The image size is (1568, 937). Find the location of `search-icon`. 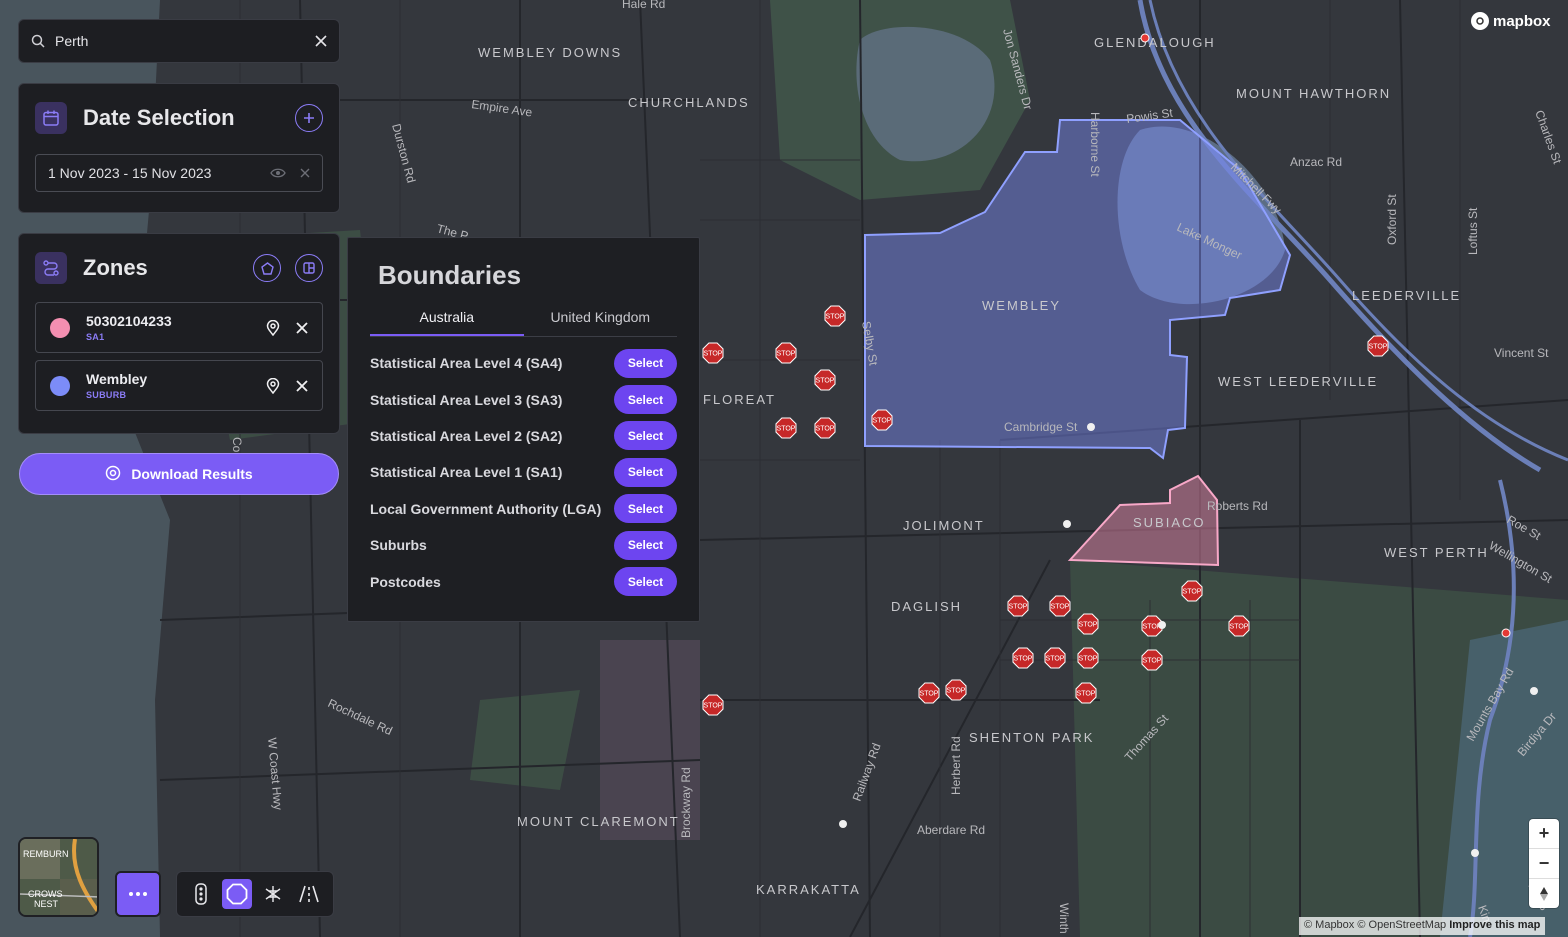

search-icon is located at coordinates (38, 41).